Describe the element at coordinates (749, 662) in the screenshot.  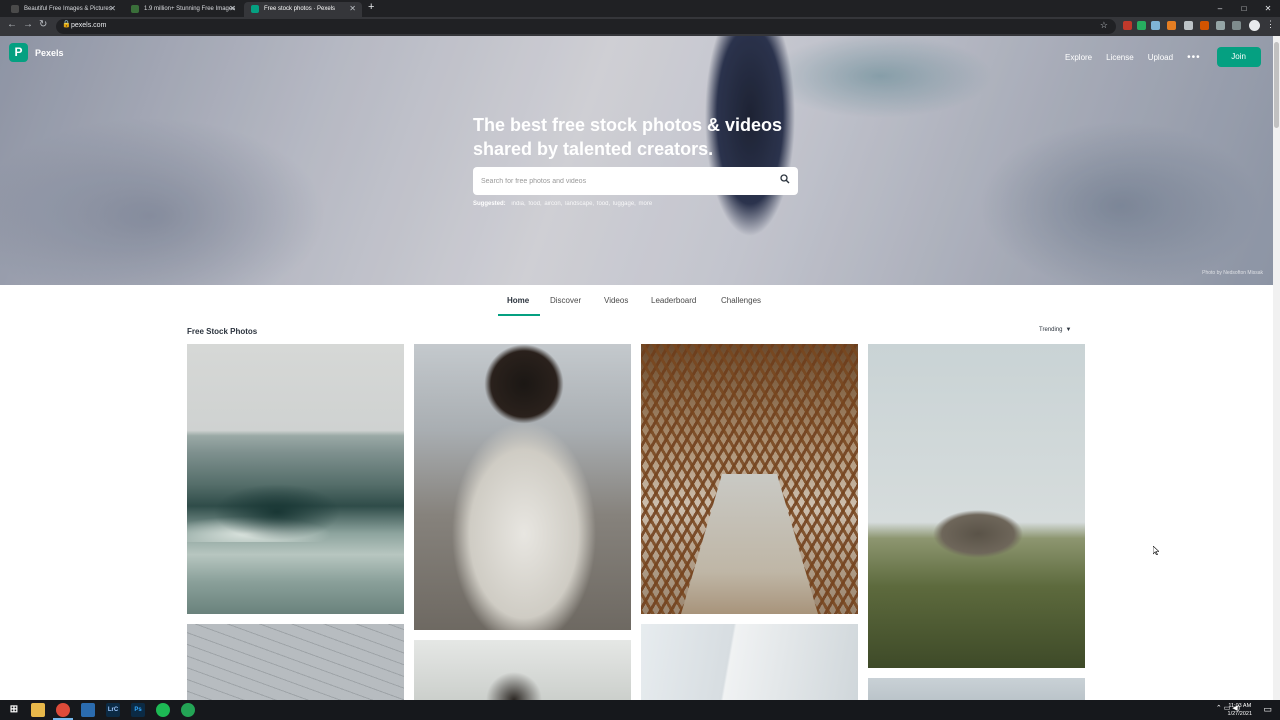
I see `photo-sky-architecture` at that location.